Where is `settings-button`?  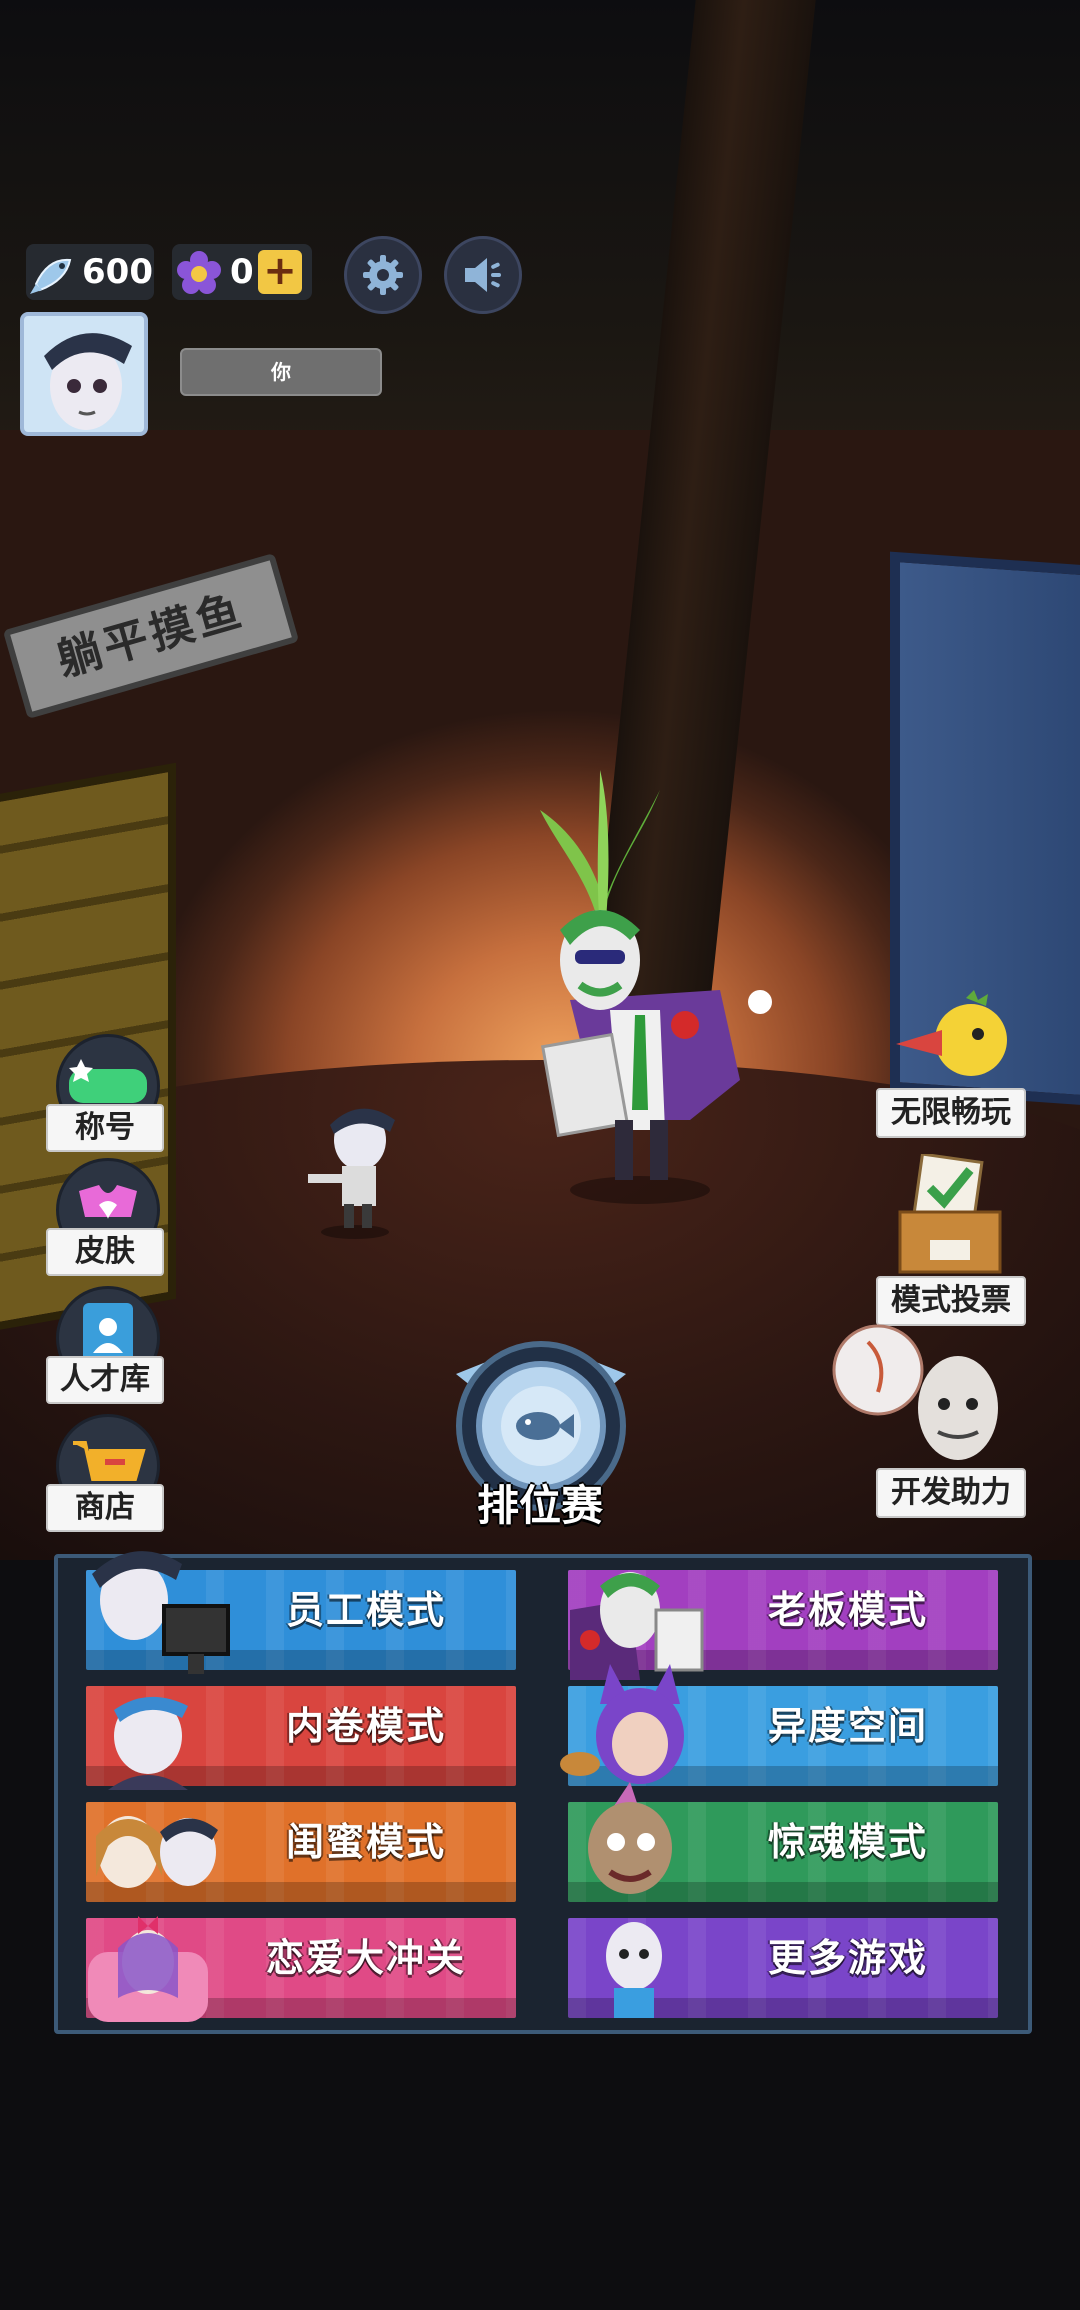 settings-button is located at coordinates (383, 275).